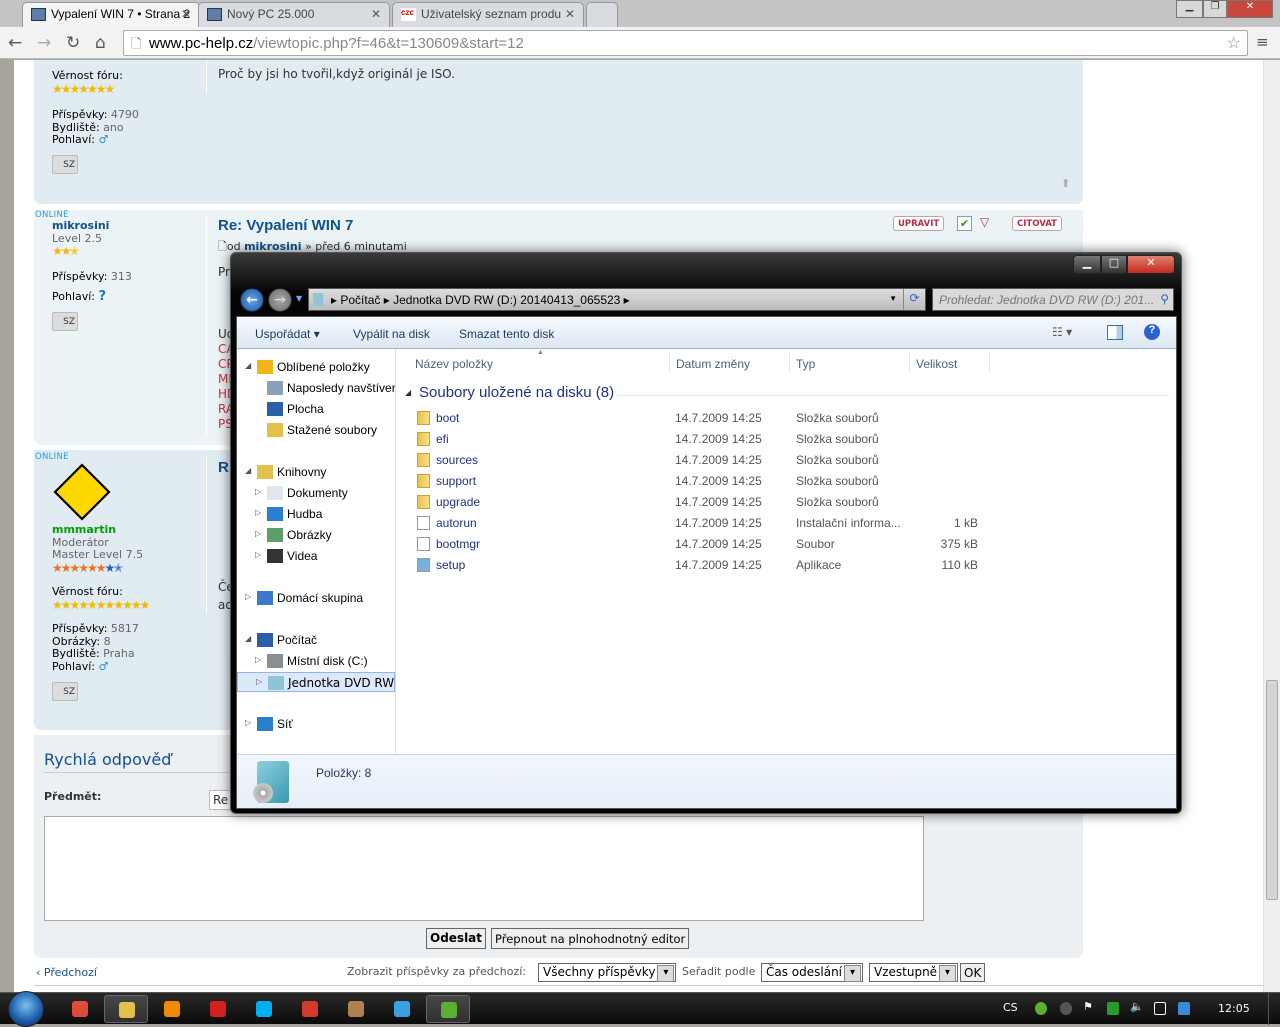 The width and height of the screenshot is (1280, 1027). Describe the element at coordinates (100, 530) in the screenshot. I see `username-link: mmmartin` at that location.